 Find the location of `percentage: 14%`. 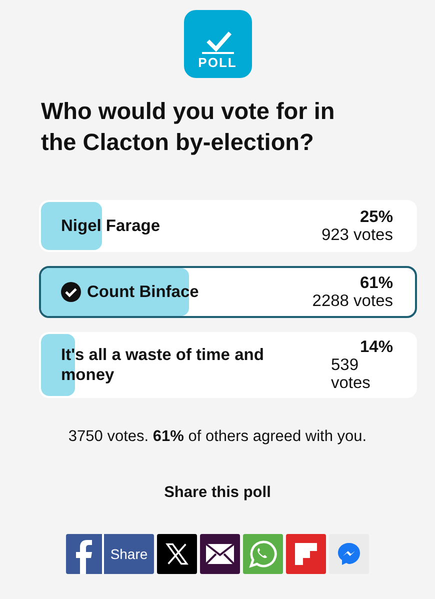

percentage: 14% is located at coordinates (376, 347).